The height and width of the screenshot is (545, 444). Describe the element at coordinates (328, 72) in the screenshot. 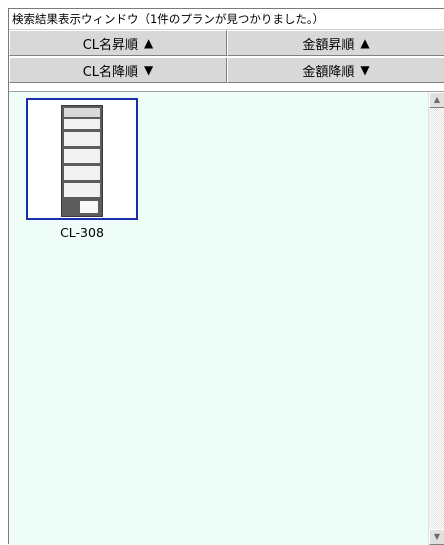

I see `sort-price-desc-label: 金額降順` at that location.